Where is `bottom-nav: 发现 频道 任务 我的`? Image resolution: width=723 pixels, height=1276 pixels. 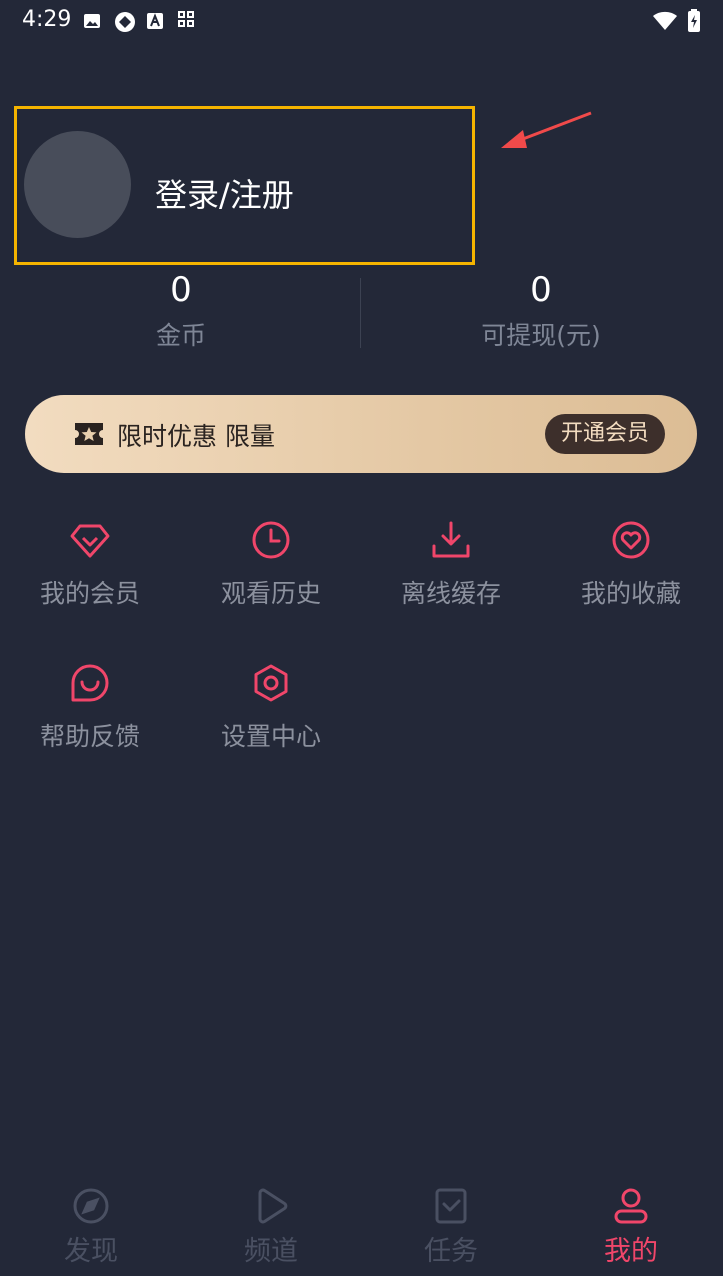
bottom-nav: 发现 频道 任务 我的 is located at coordinates (361, 1220).